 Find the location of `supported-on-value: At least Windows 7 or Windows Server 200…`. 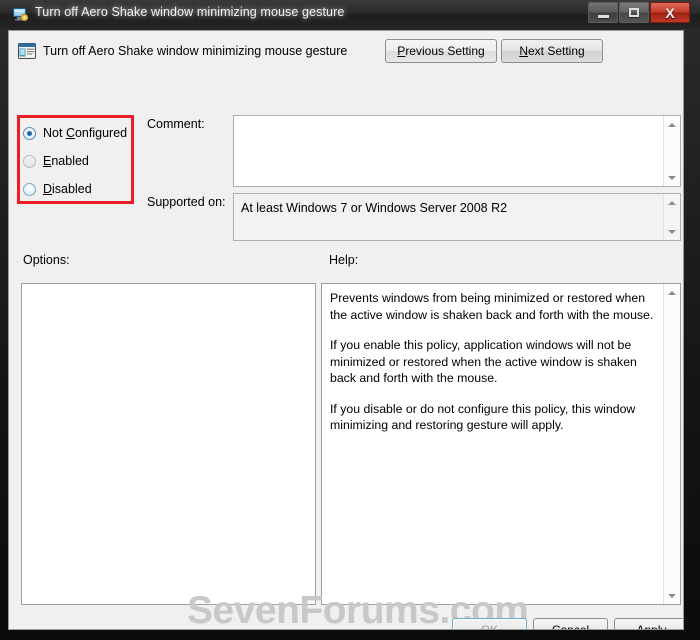

supported-on-value: At least Windows 7 or Windows Server 200… is located at coordinates (374, 208).